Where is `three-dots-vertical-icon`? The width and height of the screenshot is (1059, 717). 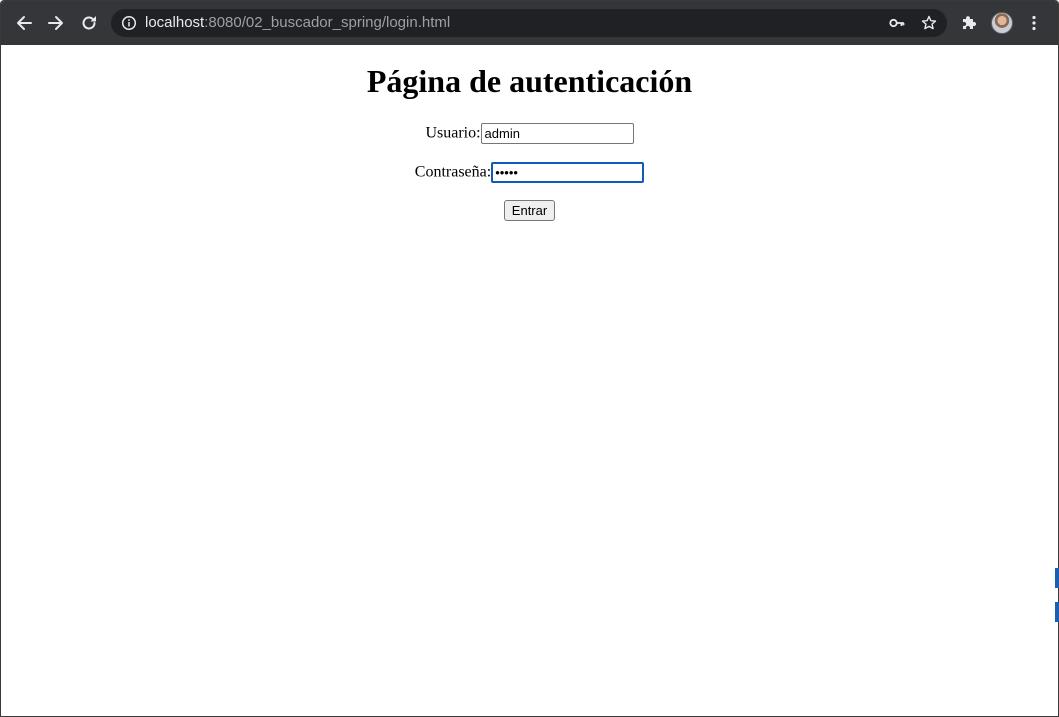 three-dots-vertical-icon is located at coordinates (1034, 23).